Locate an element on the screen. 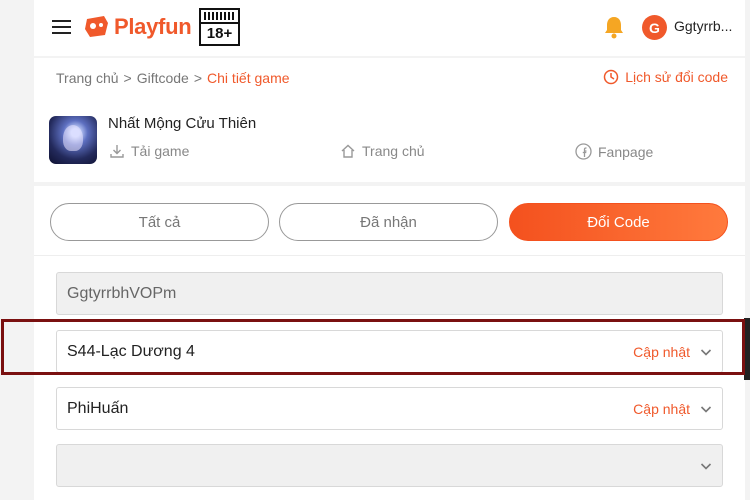 The image size is (750, 500). home-icon is located at coordinates (348, 151).